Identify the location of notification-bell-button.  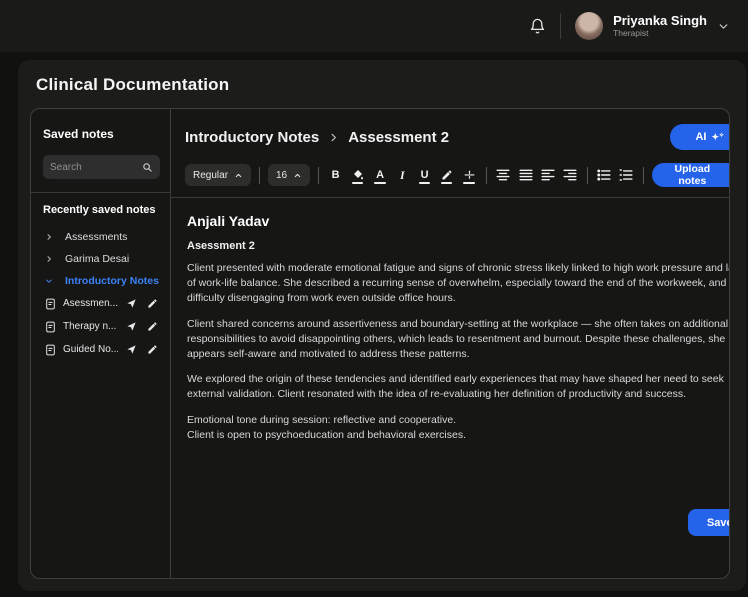
(537, 26).